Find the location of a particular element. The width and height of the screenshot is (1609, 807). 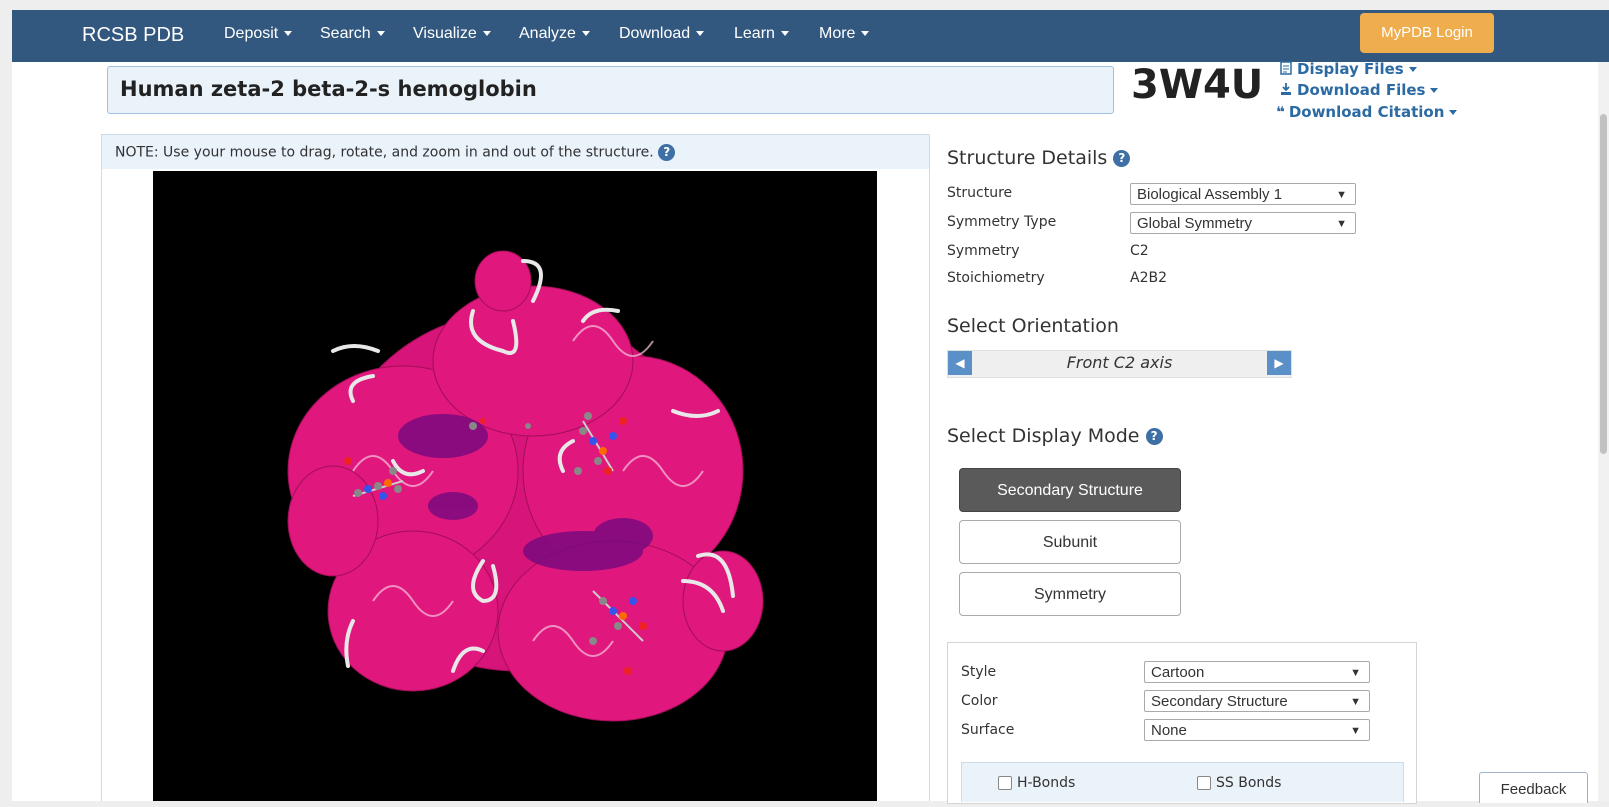

symmetry-value: C2 is located at coordinates (1139, 251).